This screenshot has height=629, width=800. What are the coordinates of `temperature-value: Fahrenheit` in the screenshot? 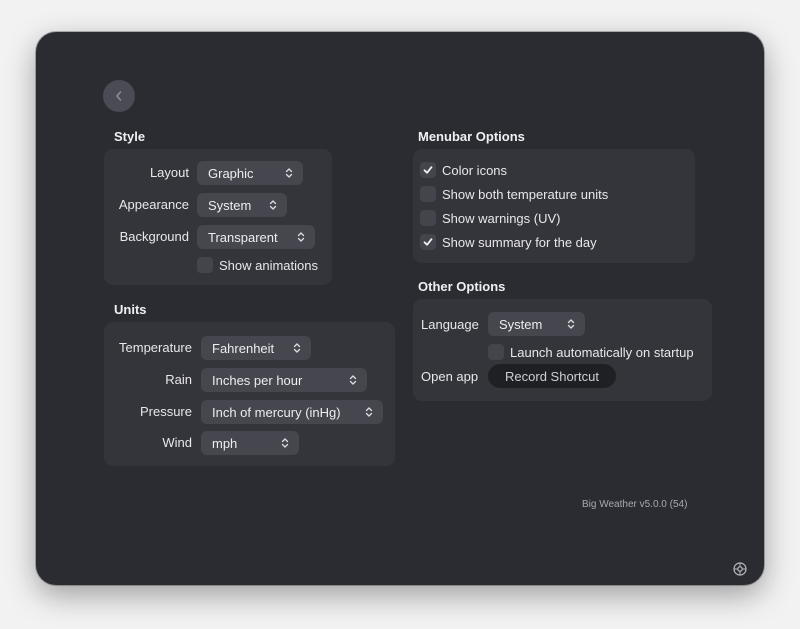 It's located at (243, 348).